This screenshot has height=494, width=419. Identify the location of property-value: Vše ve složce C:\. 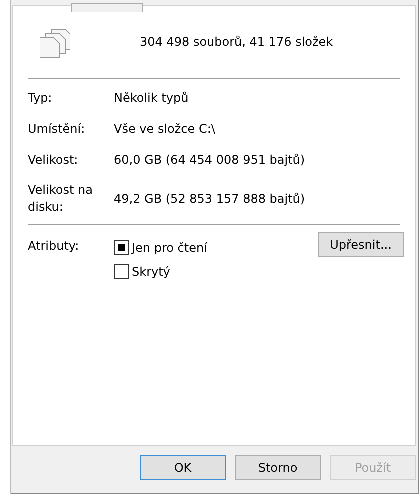
(165, 129).